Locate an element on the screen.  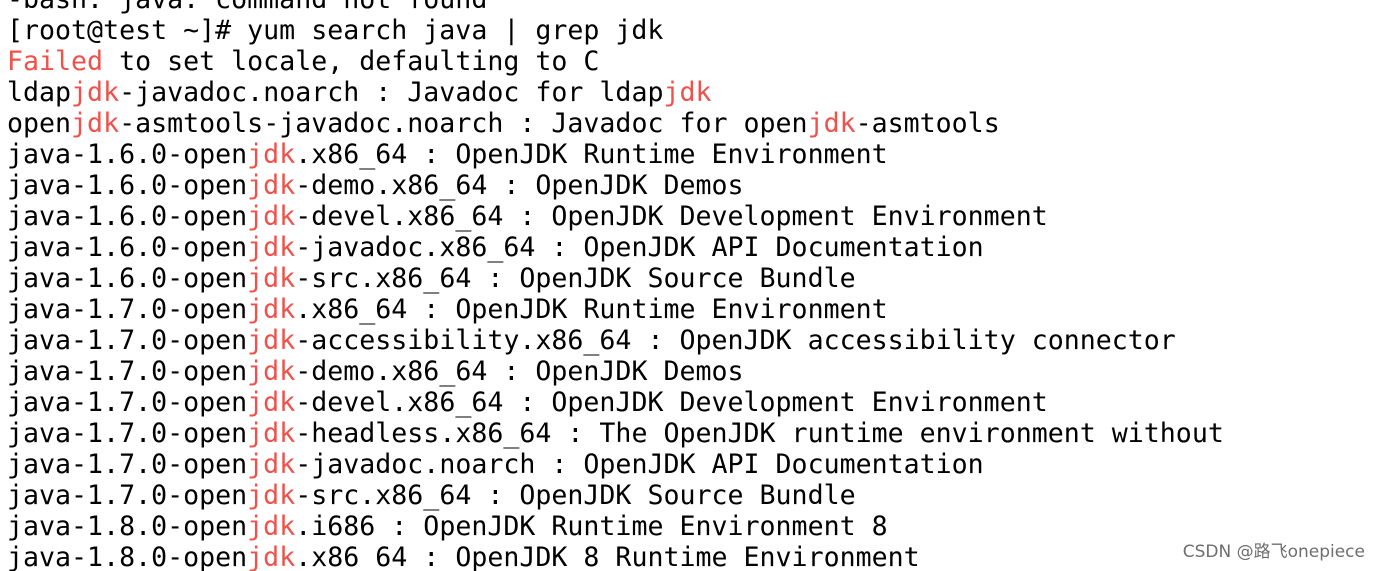
output-text: .x86_64 : OpenJDK 8 Runtime Environment is located at coordinates (607, 556).